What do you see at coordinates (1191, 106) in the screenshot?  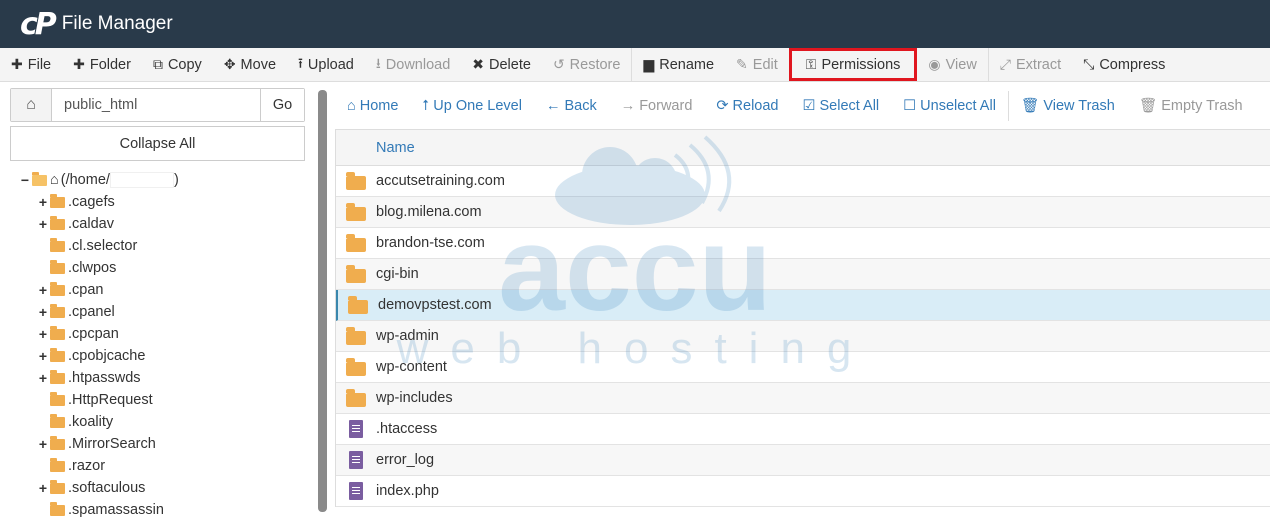 I see `nav-empty-trash-button: 🗑 Empty Trash` at bounding box center [1191, 106].